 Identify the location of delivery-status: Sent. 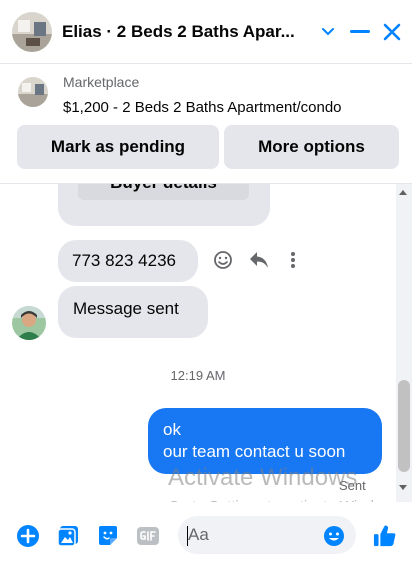
(352, 485).